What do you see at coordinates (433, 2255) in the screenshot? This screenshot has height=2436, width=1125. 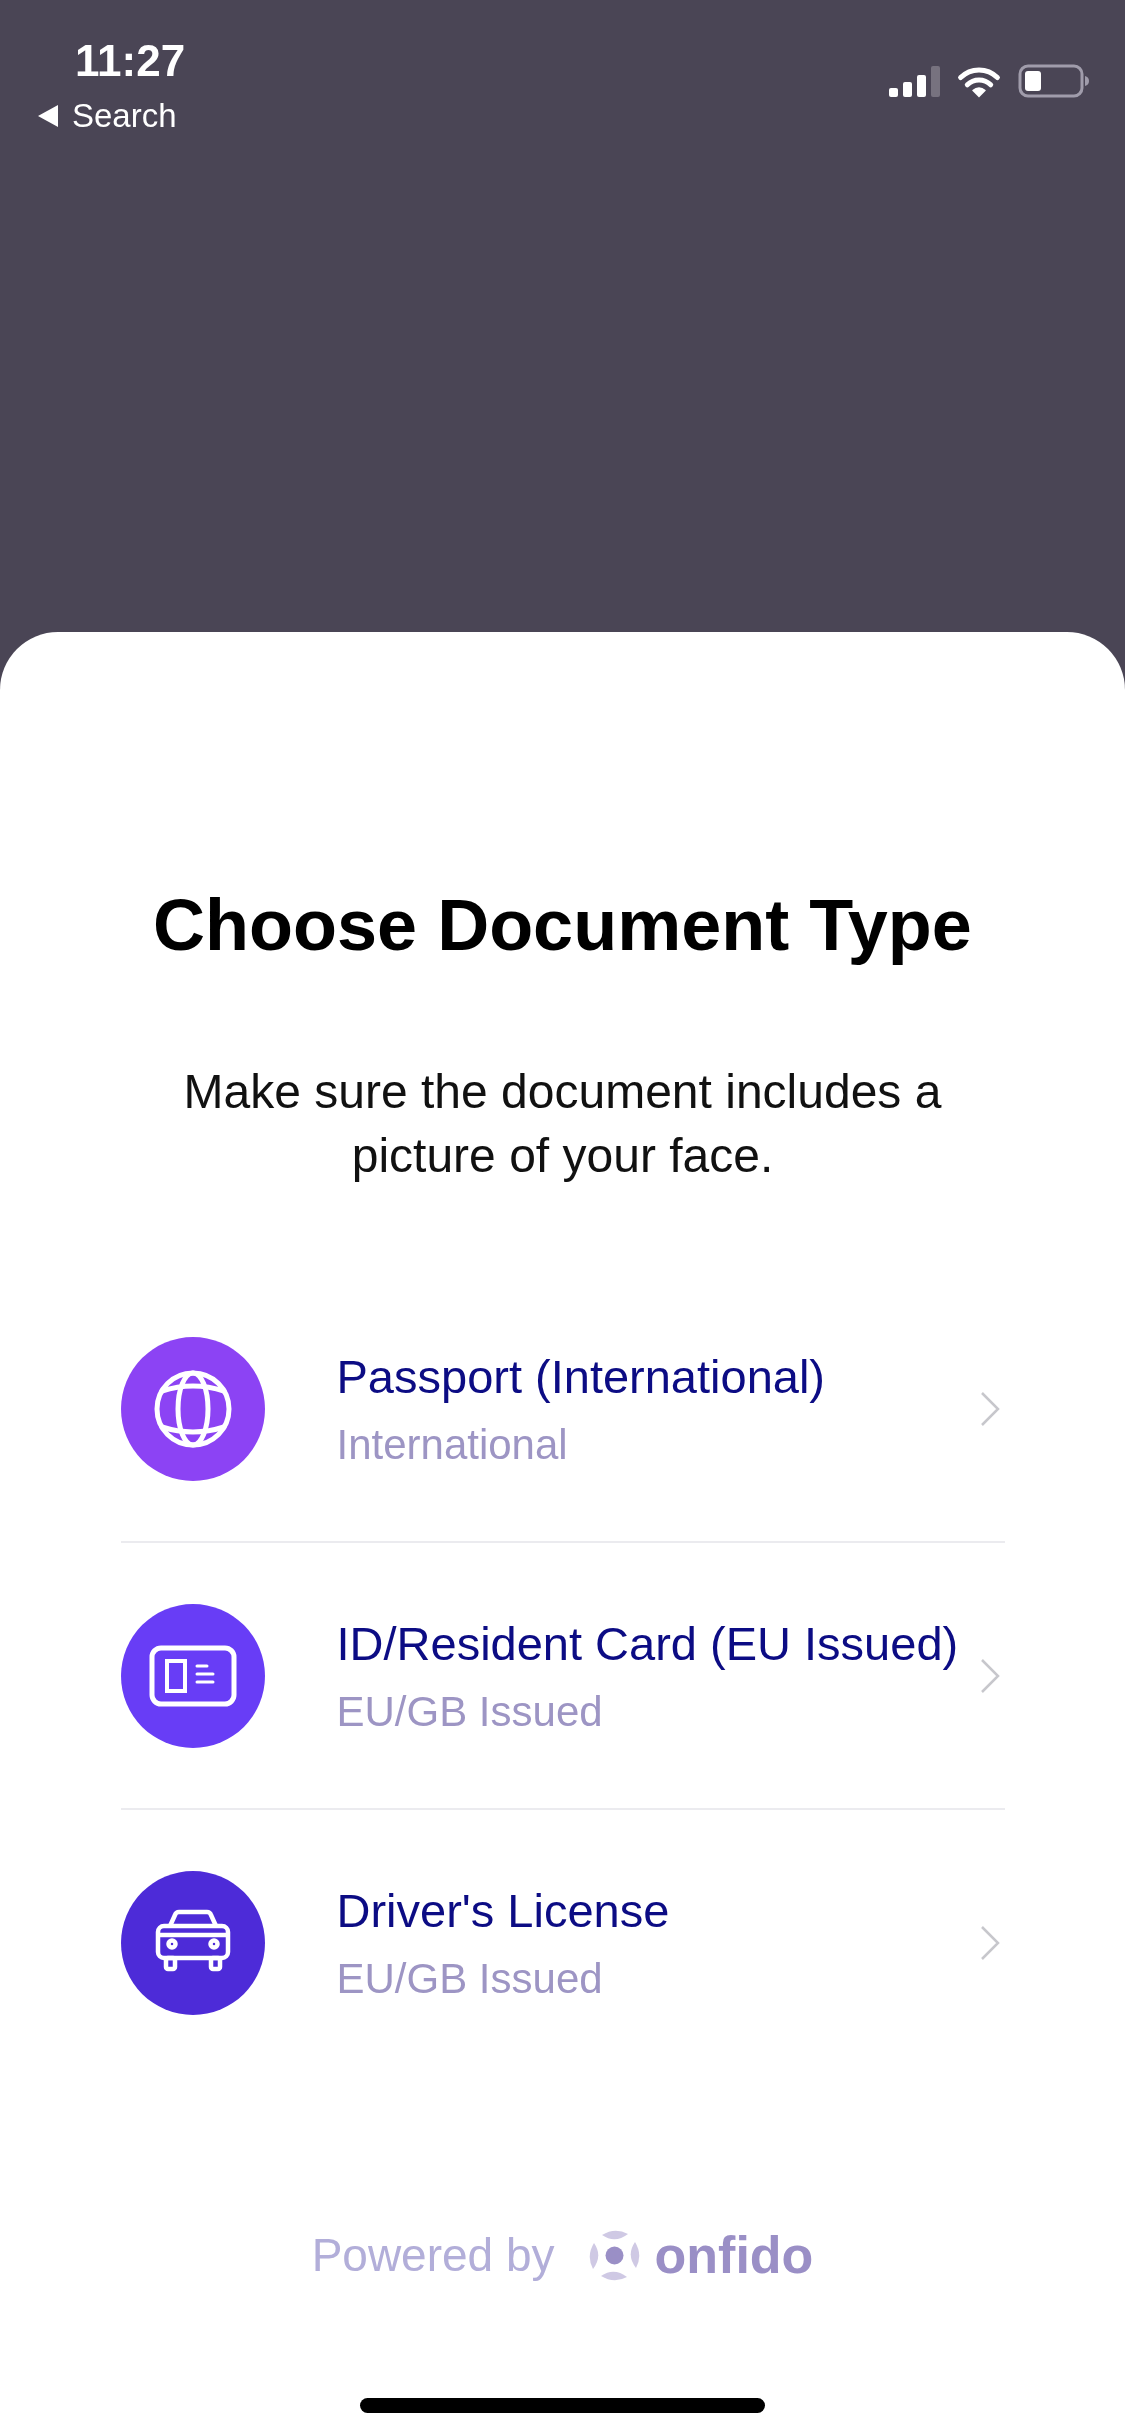 I see `powered-by-text: Powered by` at bounding box center [433, 2255].